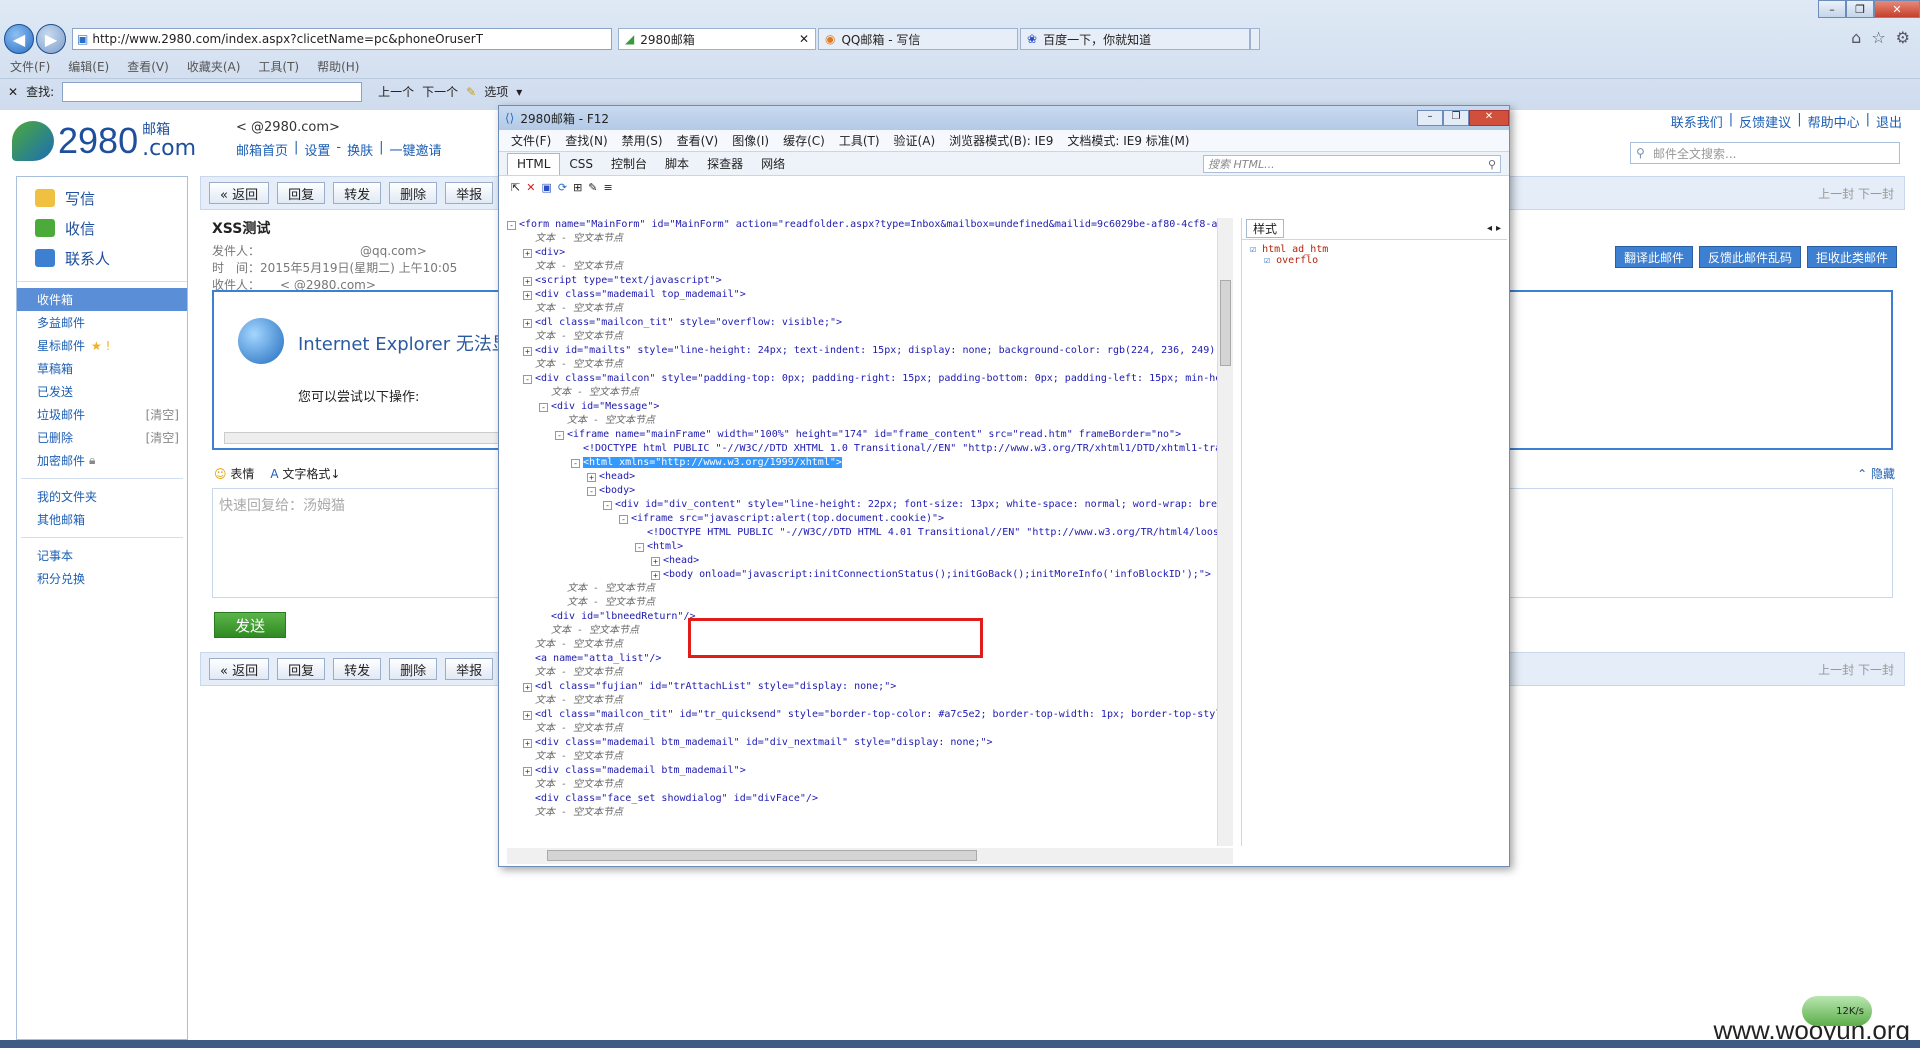  Describe the element at coordinates (1878, 37) in the screenshot. I see `favorites-icon: ☆` at that location.